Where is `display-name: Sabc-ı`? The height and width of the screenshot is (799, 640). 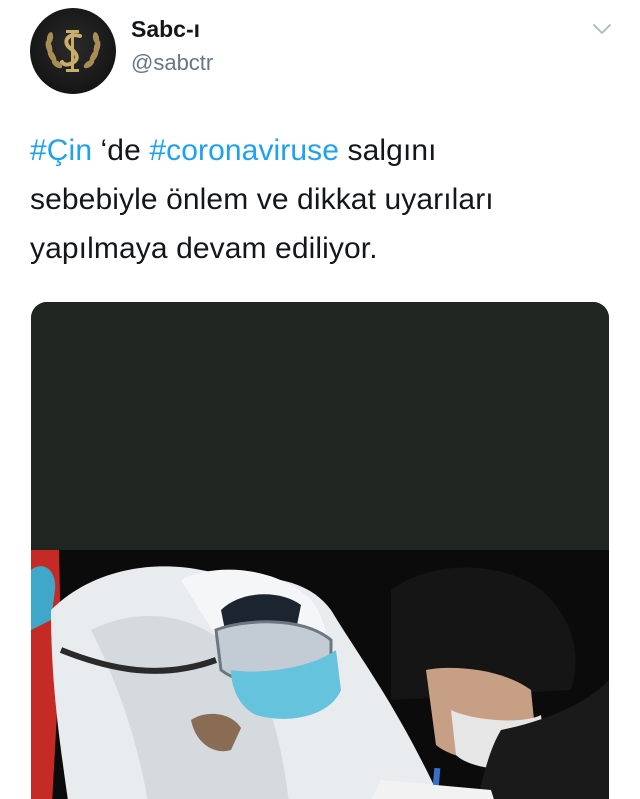
display-name: Sabc-ı is located at coordinates (165, 29).